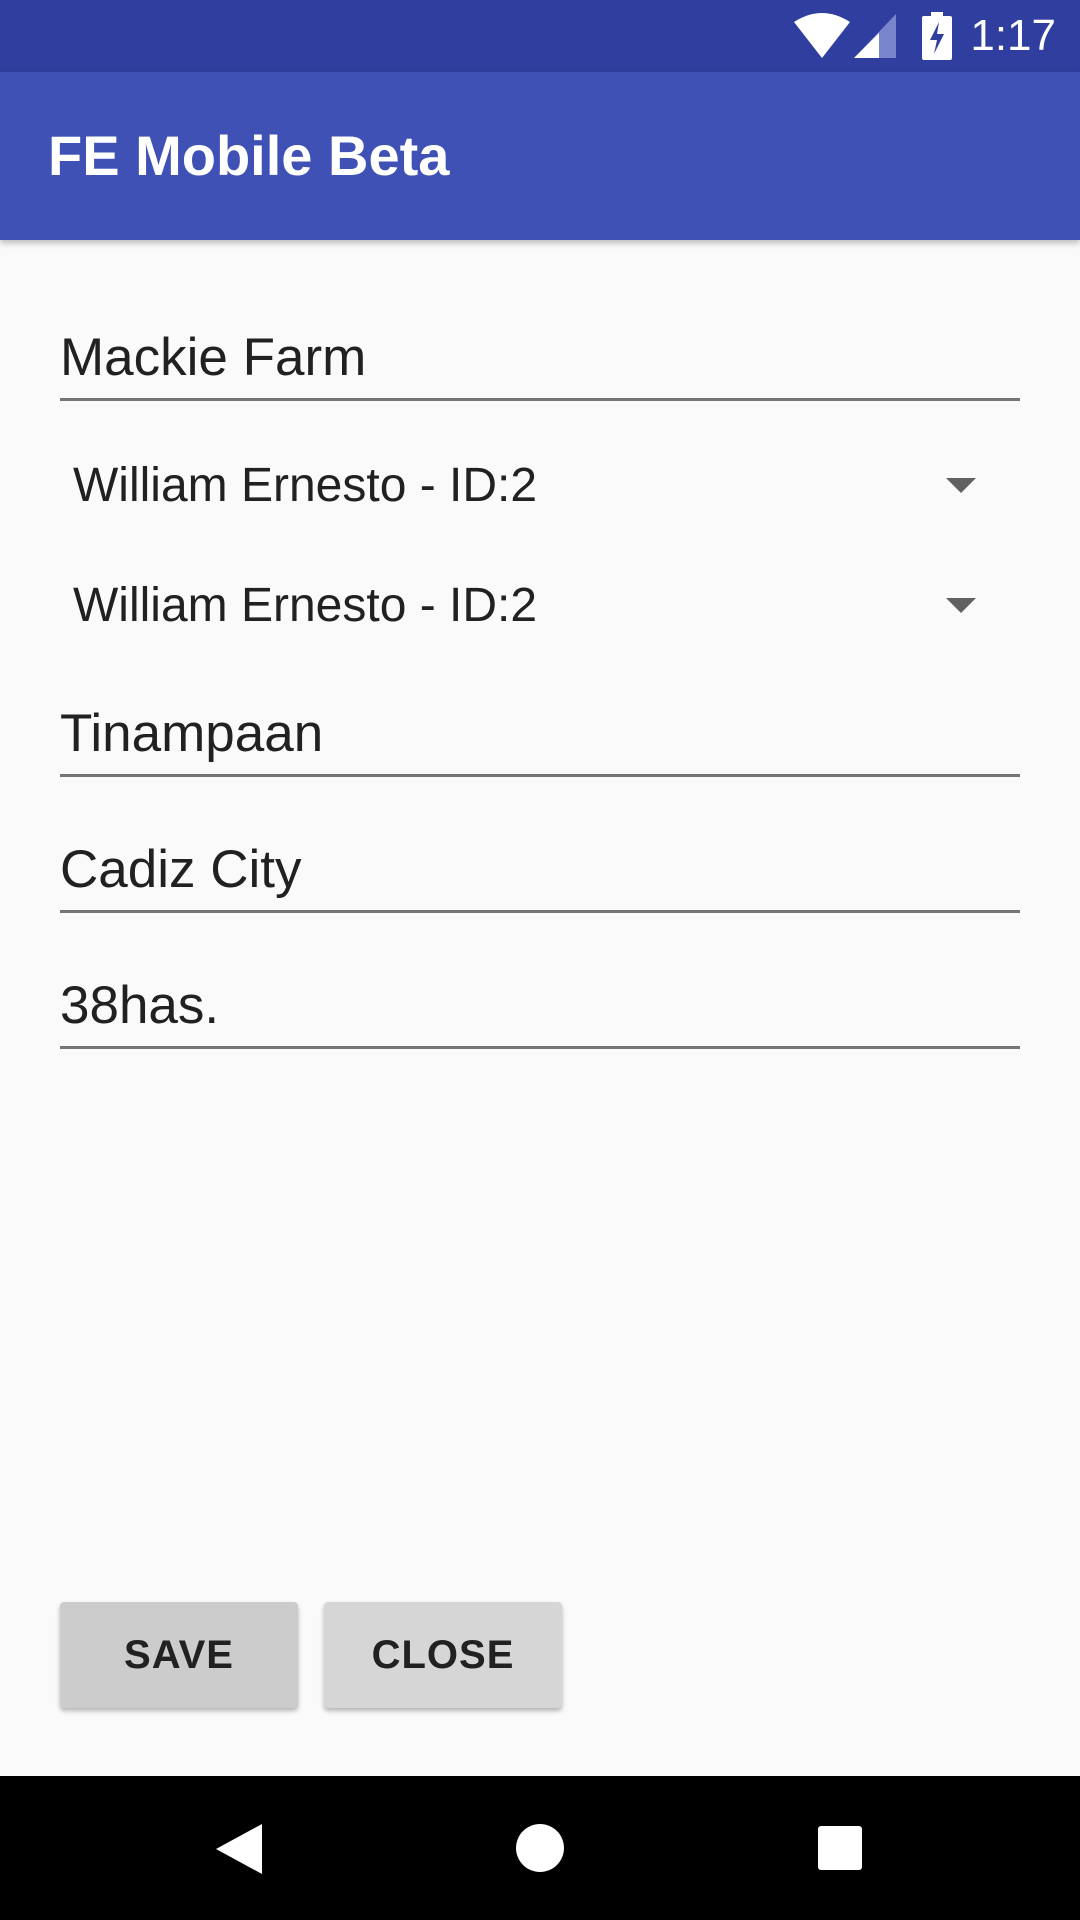 The height and width of the screenshot is (1920, 1080). What do you see at coordinates (305, 485) in the screenshot?
I see `owner-spinner-value: William Ernesto - ID:2` at bounding box center [305, 485].